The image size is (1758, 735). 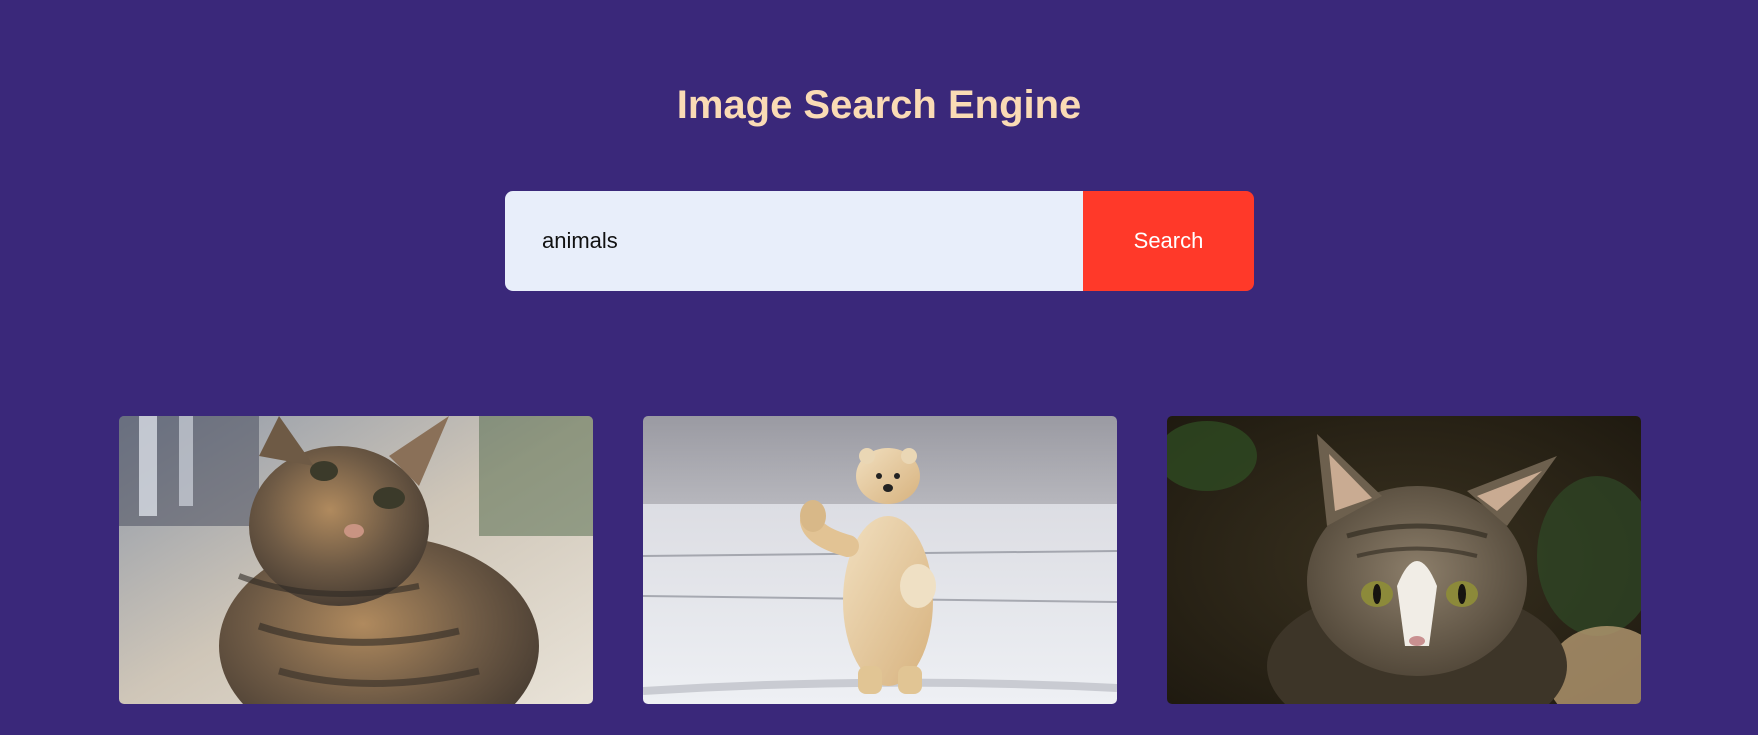 I want to click on kitten-image, so click(x=356, y=560).